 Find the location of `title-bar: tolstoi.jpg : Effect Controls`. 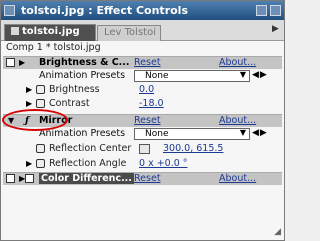

title-bar: tolstoi.jpg : Effect Controls is located at coordinates (142, 10).